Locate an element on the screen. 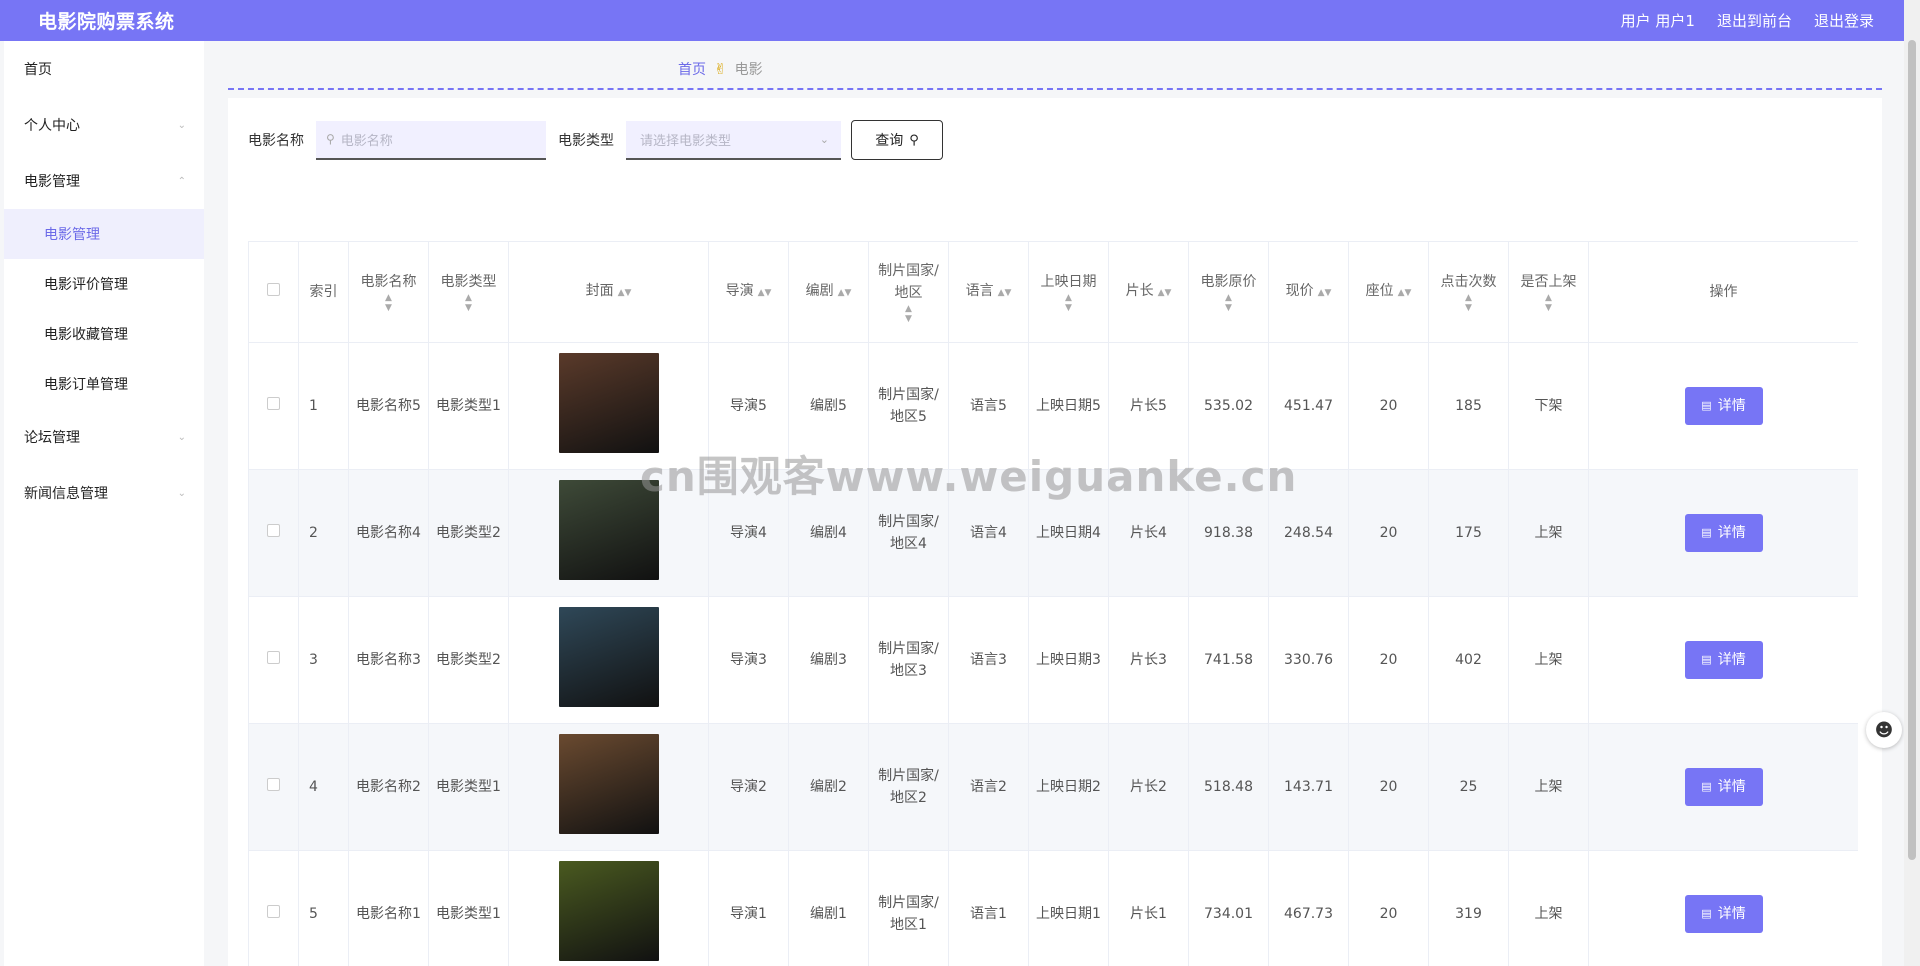  app-title: 电影院购票系统 is located at coordinates (106, 22).